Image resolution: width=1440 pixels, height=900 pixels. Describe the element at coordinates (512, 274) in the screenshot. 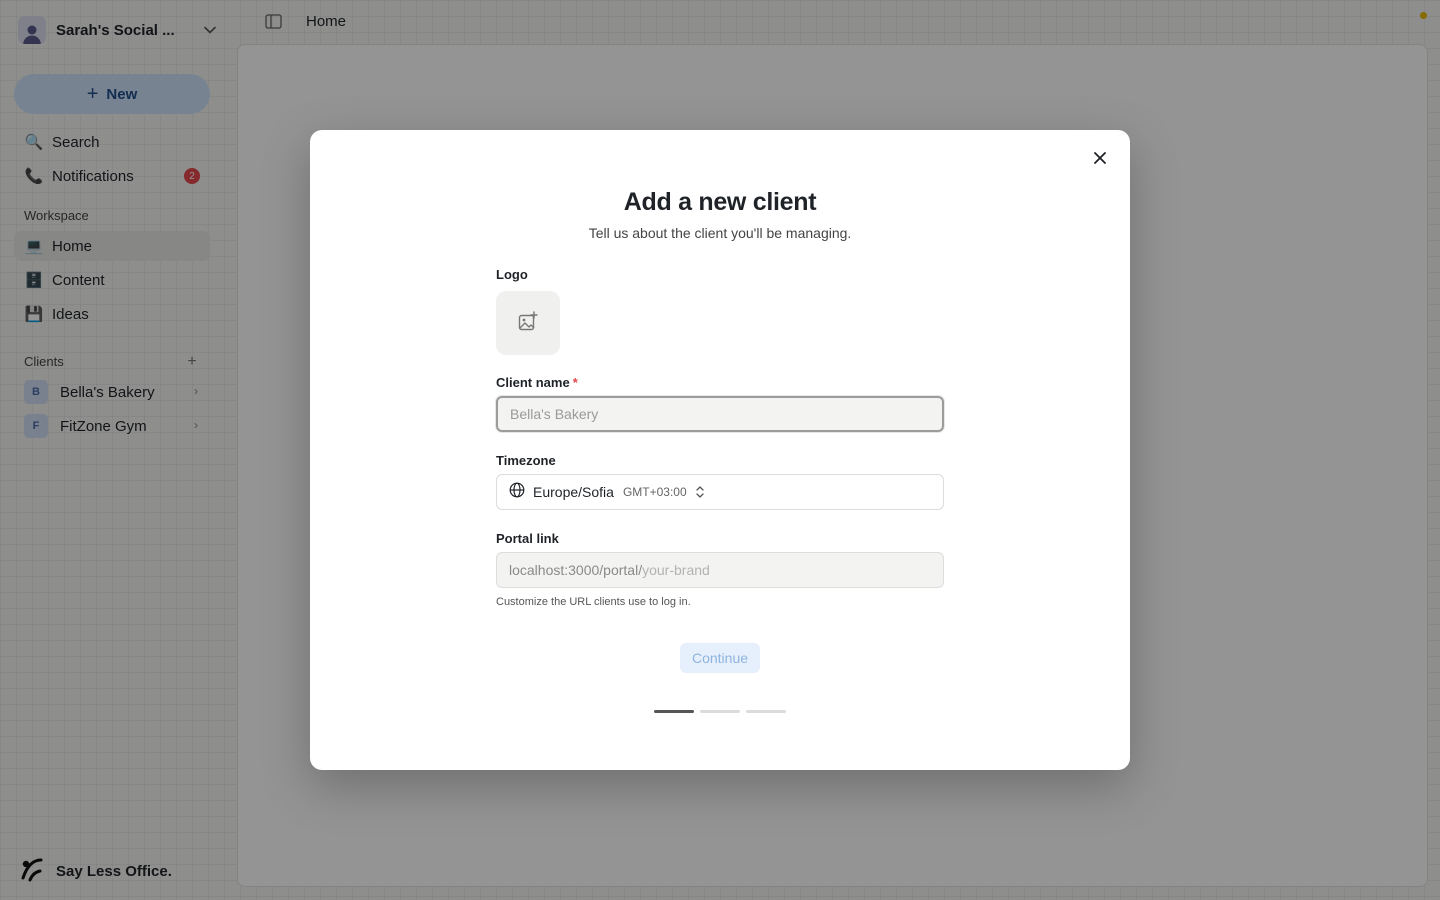

I see `logo-label: Logo` at that location.